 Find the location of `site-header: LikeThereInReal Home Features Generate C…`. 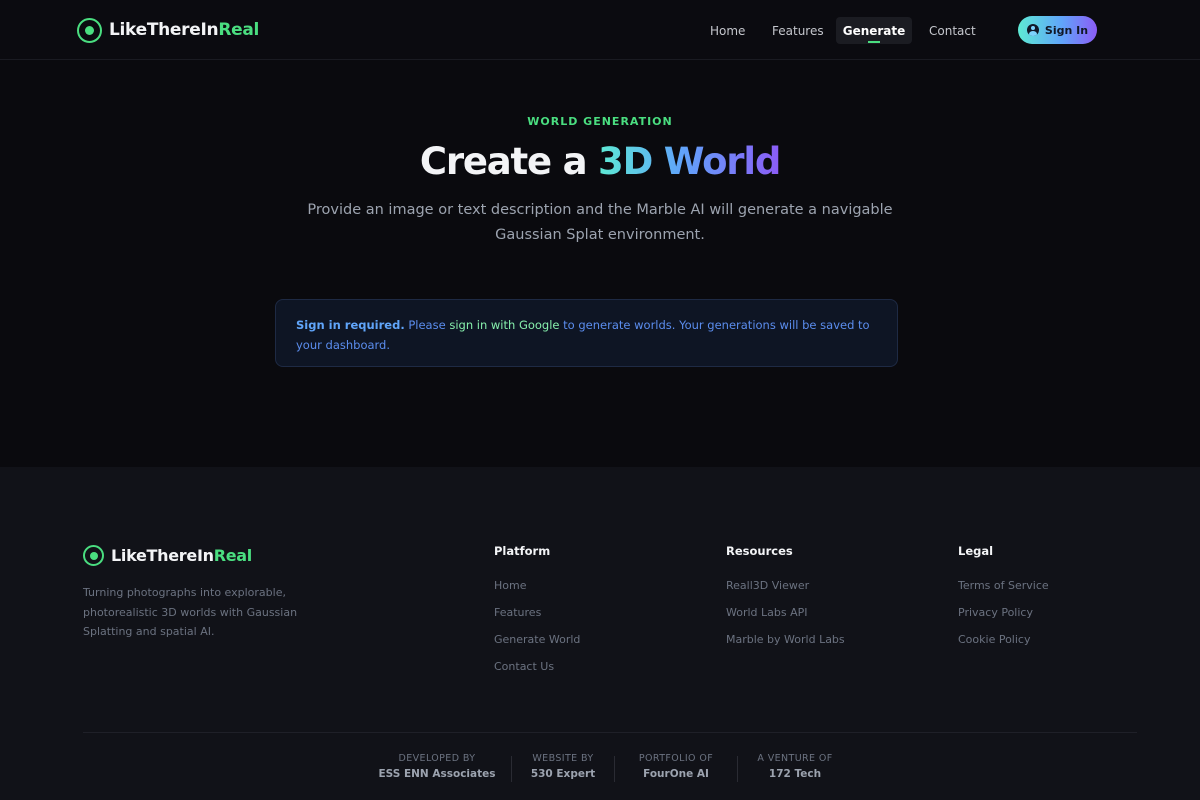

site-header: LikeThereInReal Home Features Generate C… is located at coordinates (600, 30).